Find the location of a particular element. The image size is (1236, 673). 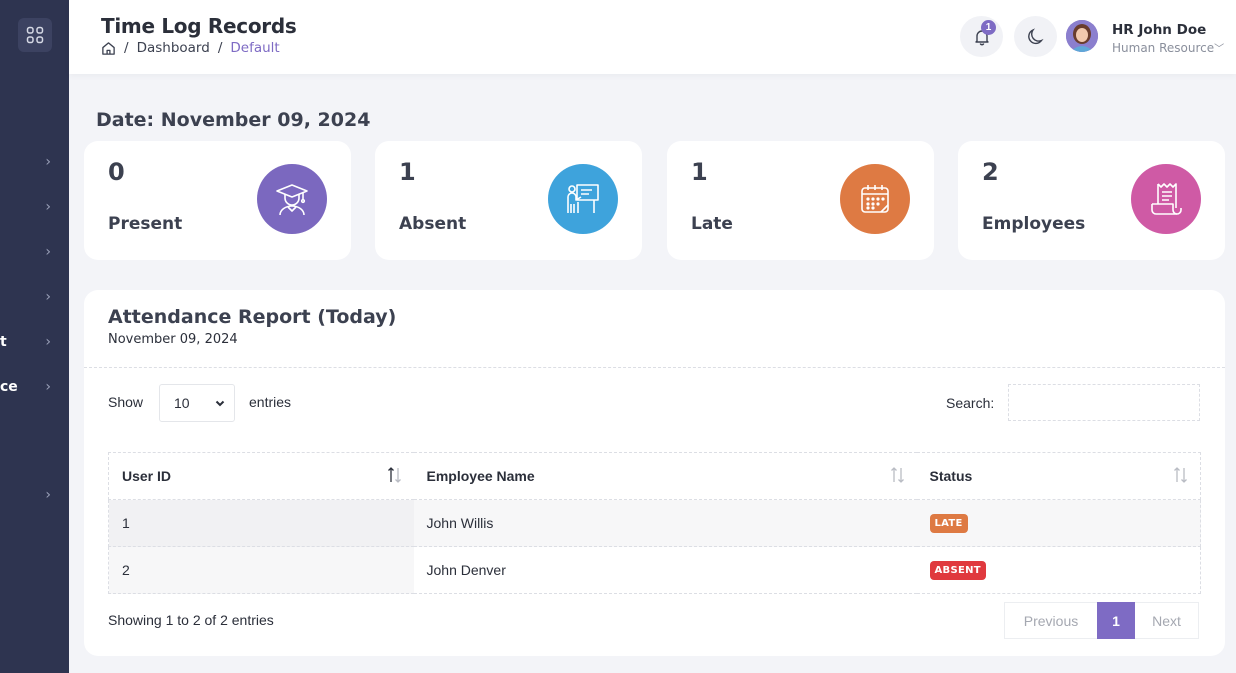

table-header-row: User ID Employee Name Status is located at coordinates (654, 476).